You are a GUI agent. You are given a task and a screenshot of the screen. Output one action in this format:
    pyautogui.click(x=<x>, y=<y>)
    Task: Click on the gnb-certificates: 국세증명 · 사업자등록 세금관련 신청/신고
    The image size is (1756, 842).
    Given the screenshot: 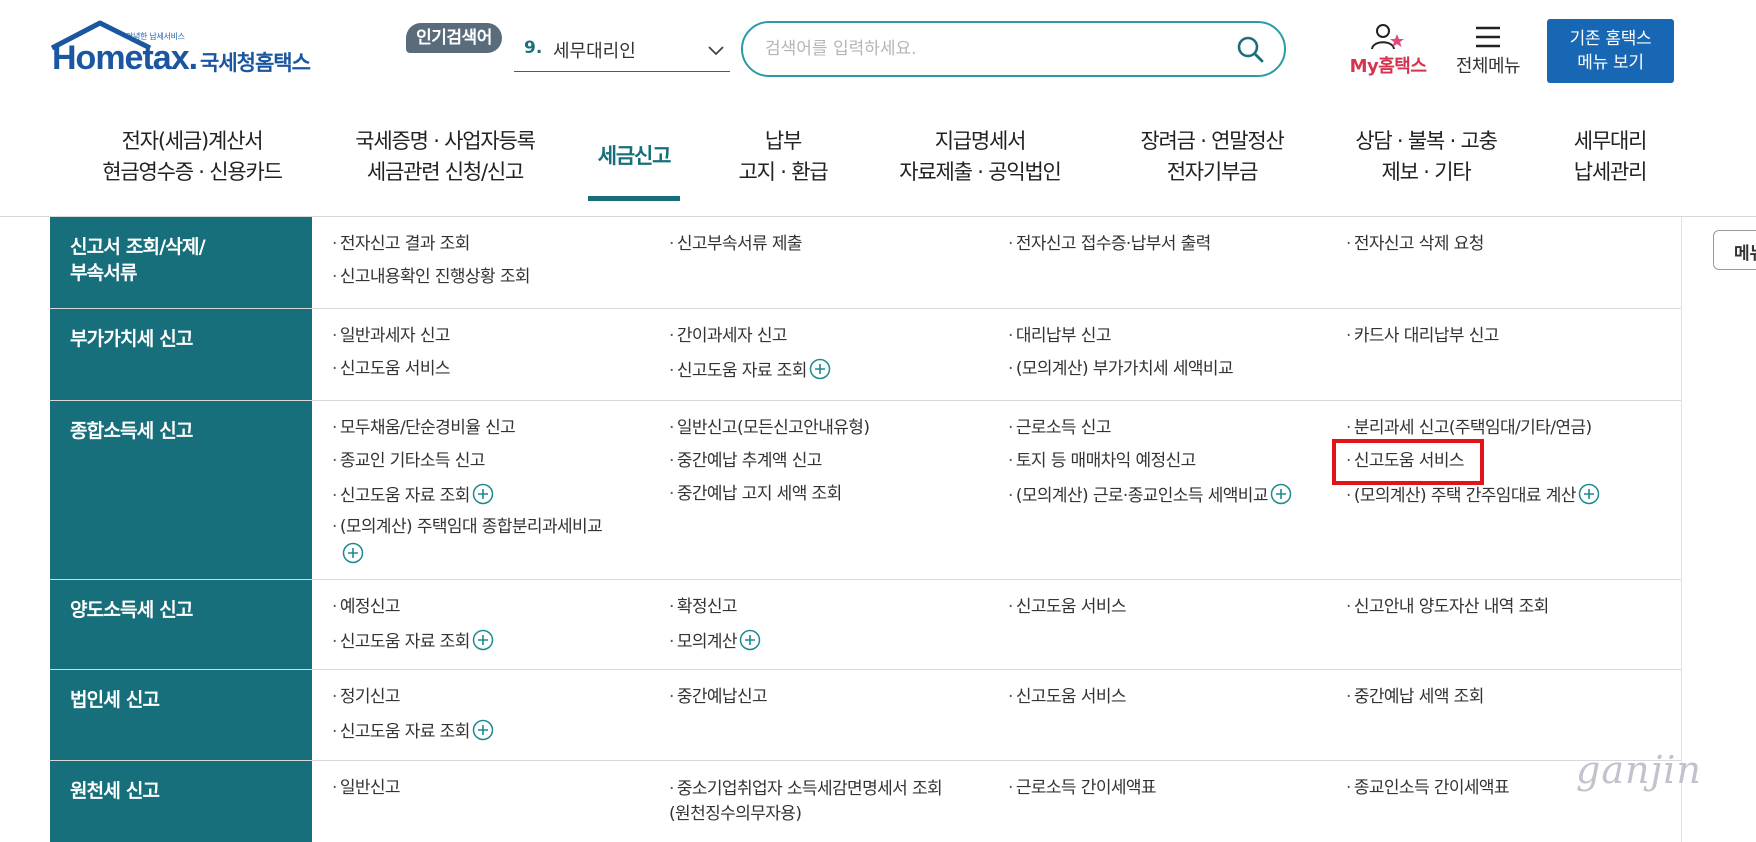 What is the action you would take?
    pyautogui.click(x=445, y=157)
    